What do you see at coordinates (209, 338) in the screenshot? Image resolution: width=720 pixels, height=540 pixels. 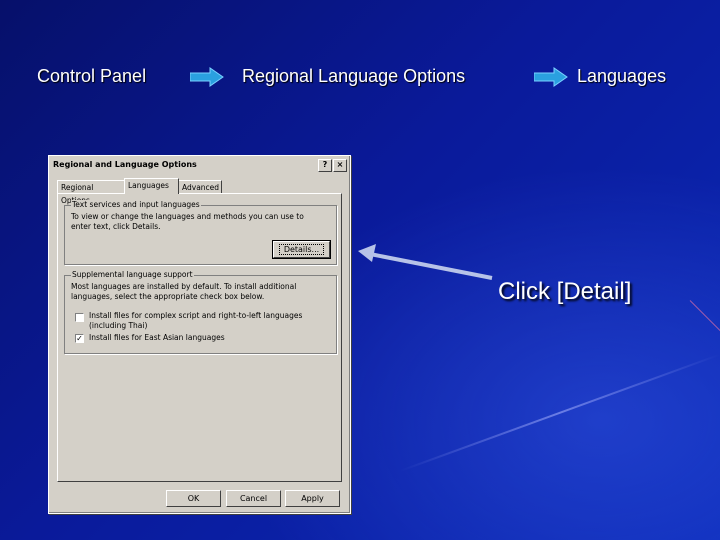 I see `east-asian-label: Install files for East Asian languages` at bounding box center [209, 338].